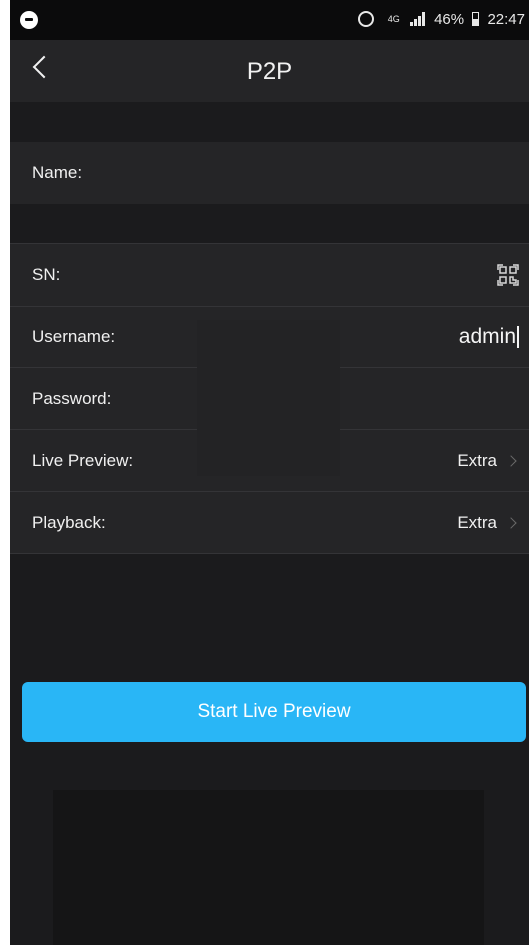  Describe the element at coordinates (274, 712) in the screenshot. I see `start-live-preview-button: Start Live Preview` at that location.